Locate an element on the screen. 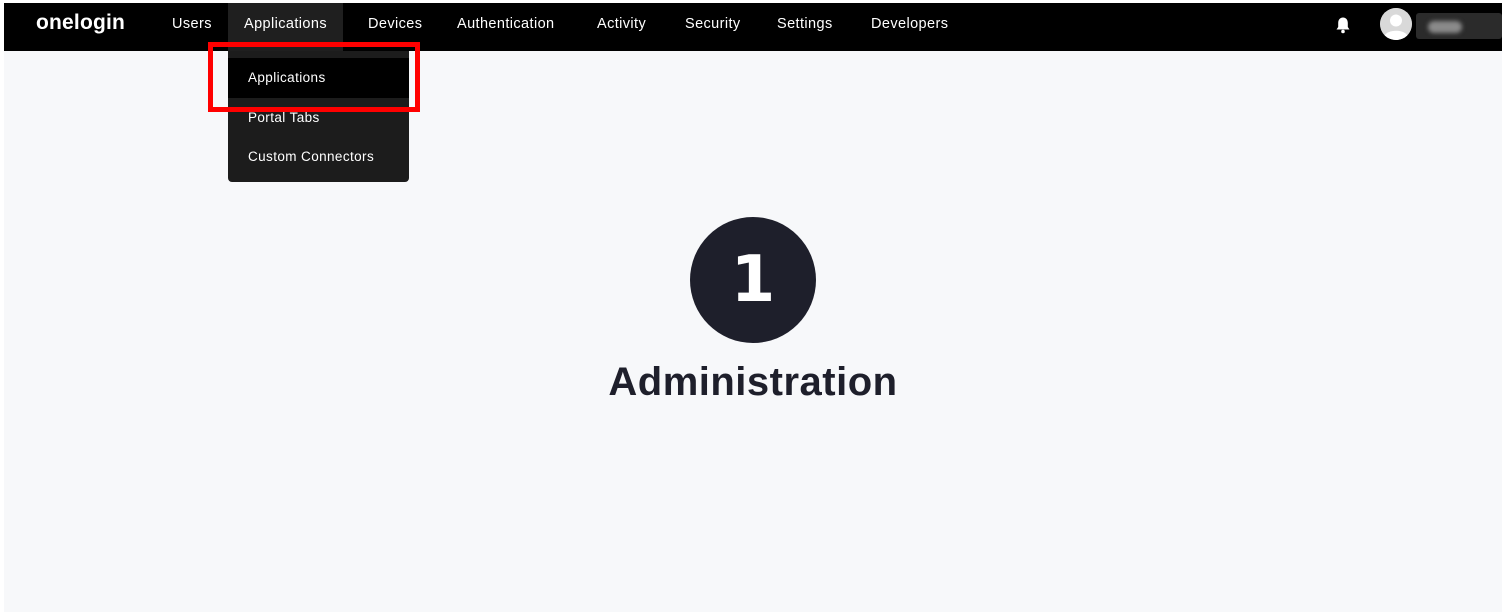 The height and width of the screenshot is (612, 1502). menu-item-custom-connectors: Custom Connectors is located at coordinates (318, 157).